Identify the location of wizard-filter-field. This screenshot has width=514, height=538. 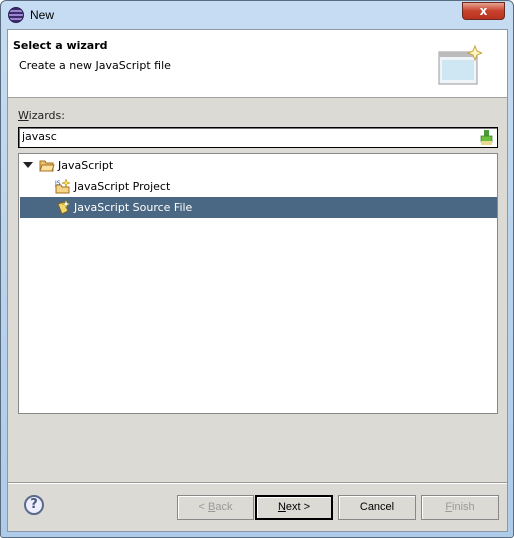
(258, 137).